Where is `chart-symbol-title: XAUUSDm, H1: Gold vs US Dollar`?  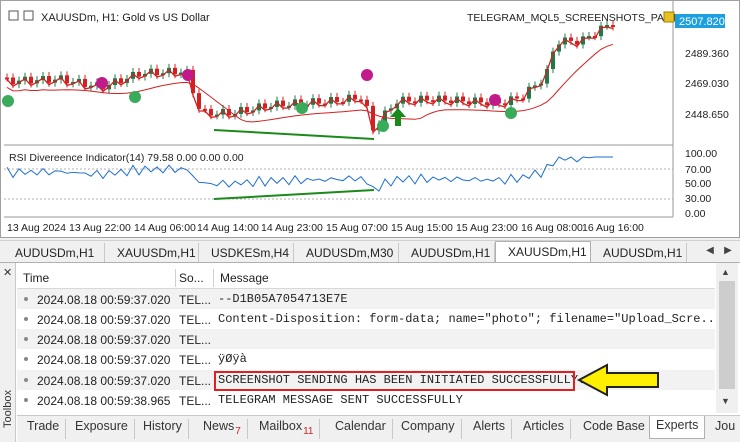
chart-symbol-title: XAUUSDm, H1: Gold vs US Dollar is located at coordinates (125, 18).